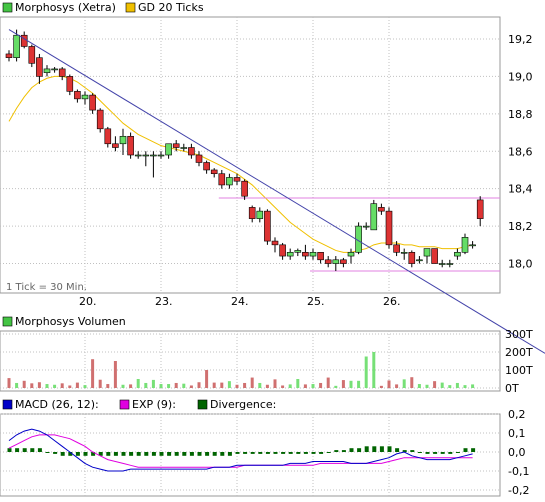  What do you see at coordinates (7, 404) in the screenshot?
I see `legend-swatch-macd` at bounding box center [7, 404].